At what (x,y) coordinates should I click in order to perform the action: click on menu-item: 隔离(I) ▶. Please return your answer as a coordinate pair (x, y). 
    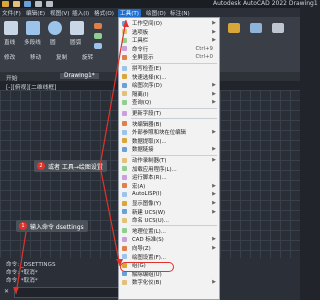
    Looking at the image, I should click on (169, 94).